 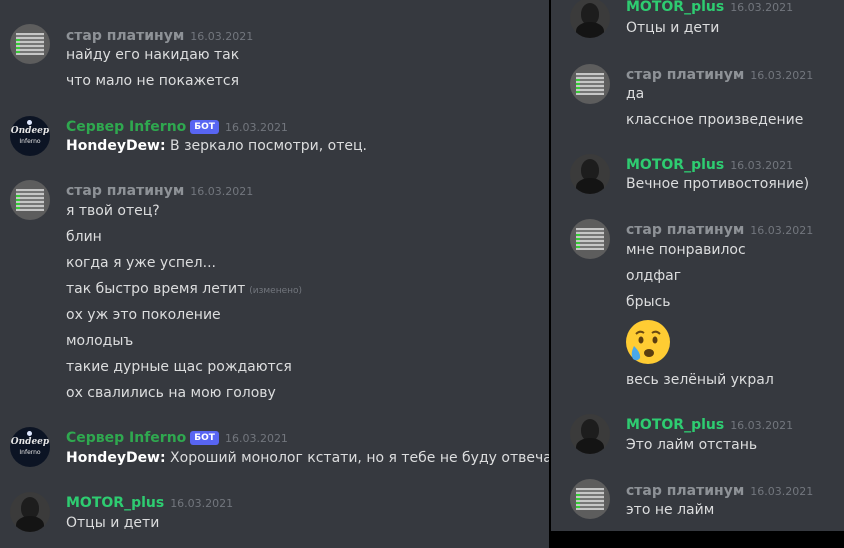 I want to click on message-text: это не лайм, so click(x=670, y=510).